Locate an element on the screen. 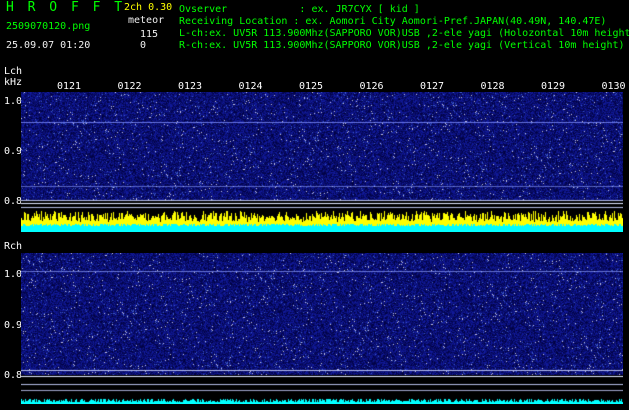 This screenshot has width=629, height=410. meteor-count-rch: 0 is located at coordinates (143, 45).